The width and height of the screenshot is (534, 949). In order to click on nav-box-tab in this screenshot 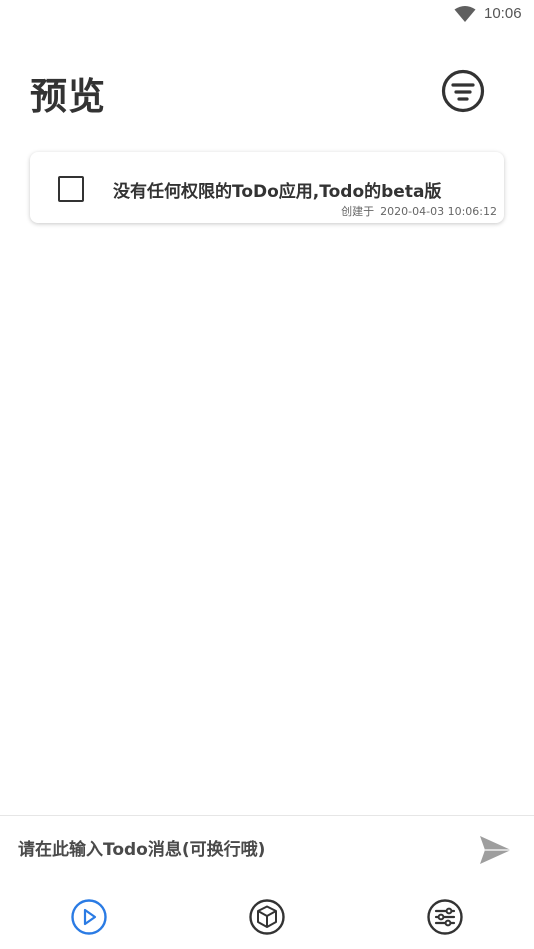, I will do `click(267, 917)`.